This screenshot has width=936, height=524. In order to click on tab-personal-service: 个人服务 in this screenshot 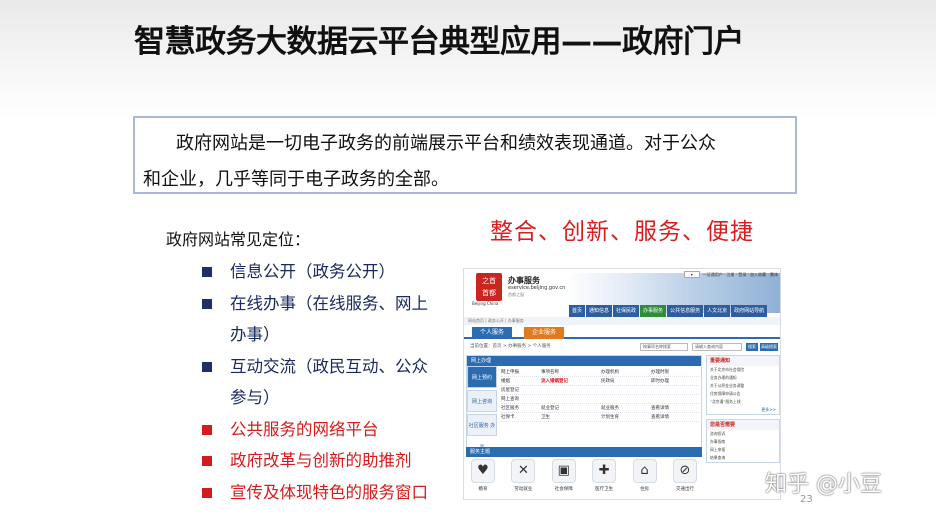, I will do `click(492, 333)`.